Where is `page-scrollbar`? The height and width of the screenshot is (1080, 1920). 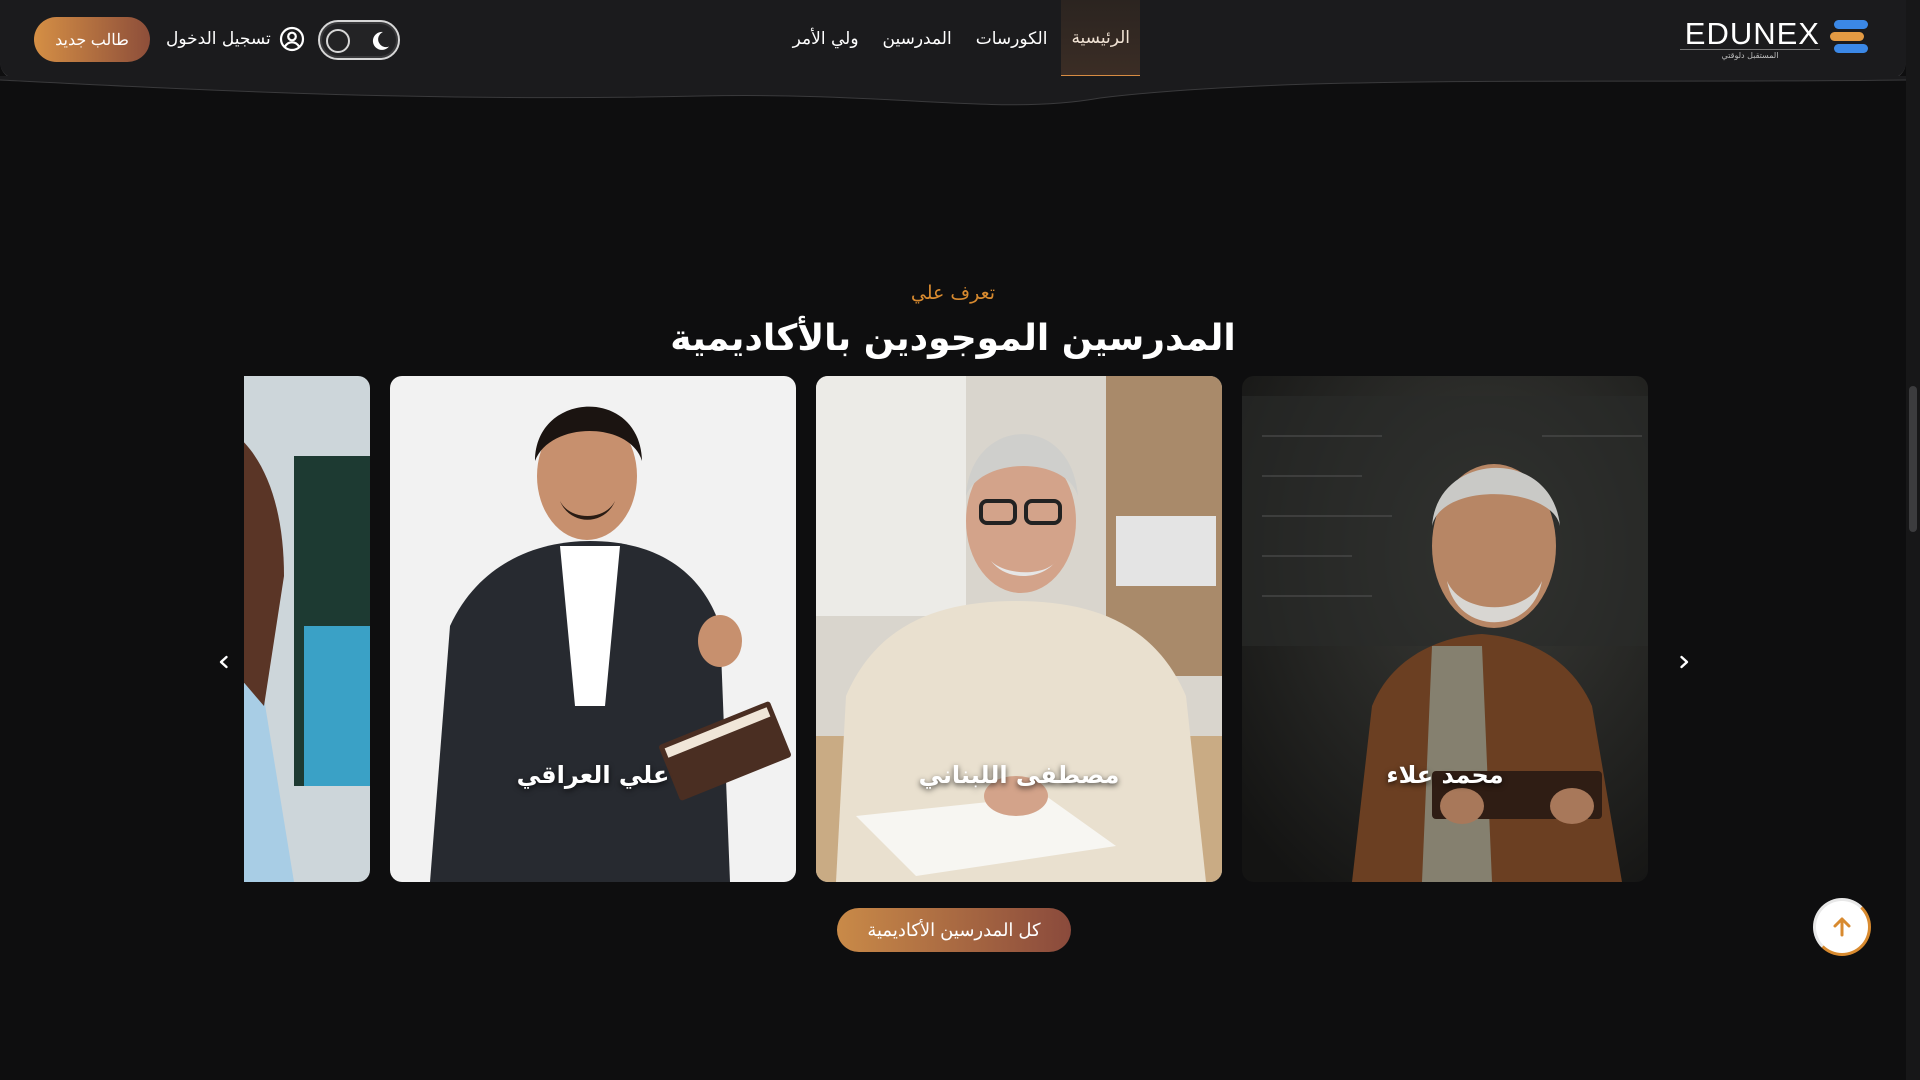
page-scrollbar is located at coordinates (1913, 540).